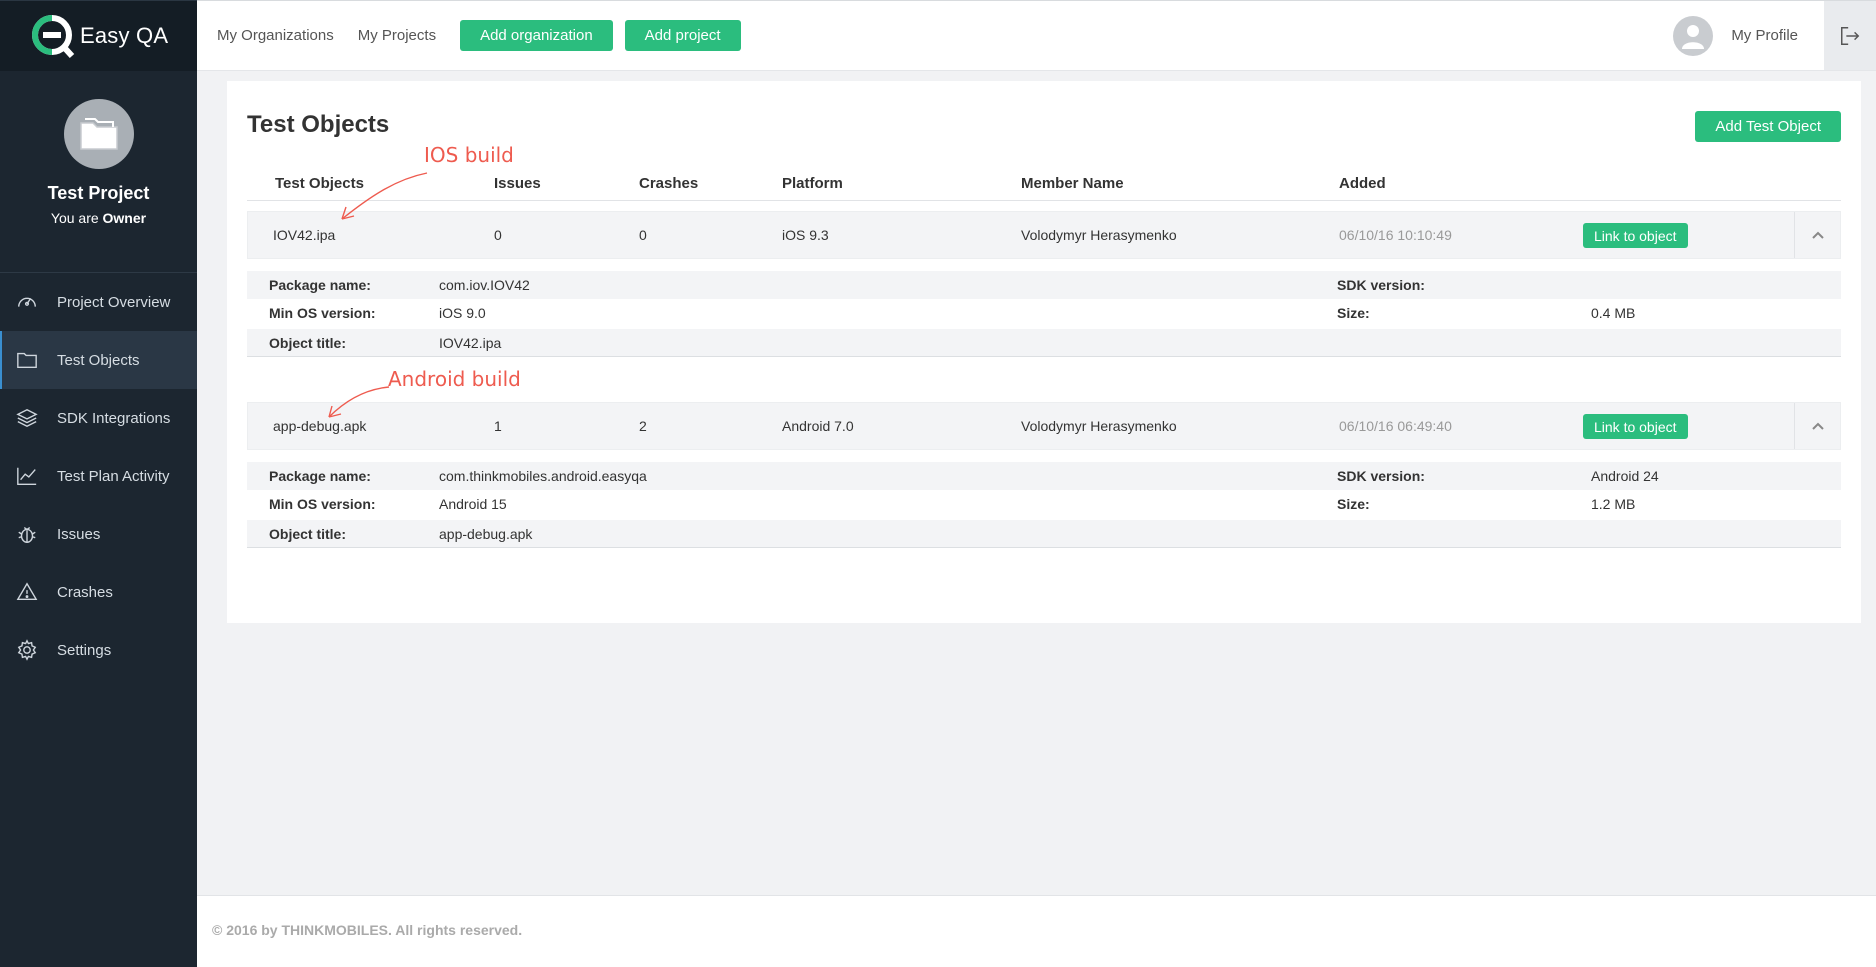  I want to click on object-crashes: 2, so click(643, 426).